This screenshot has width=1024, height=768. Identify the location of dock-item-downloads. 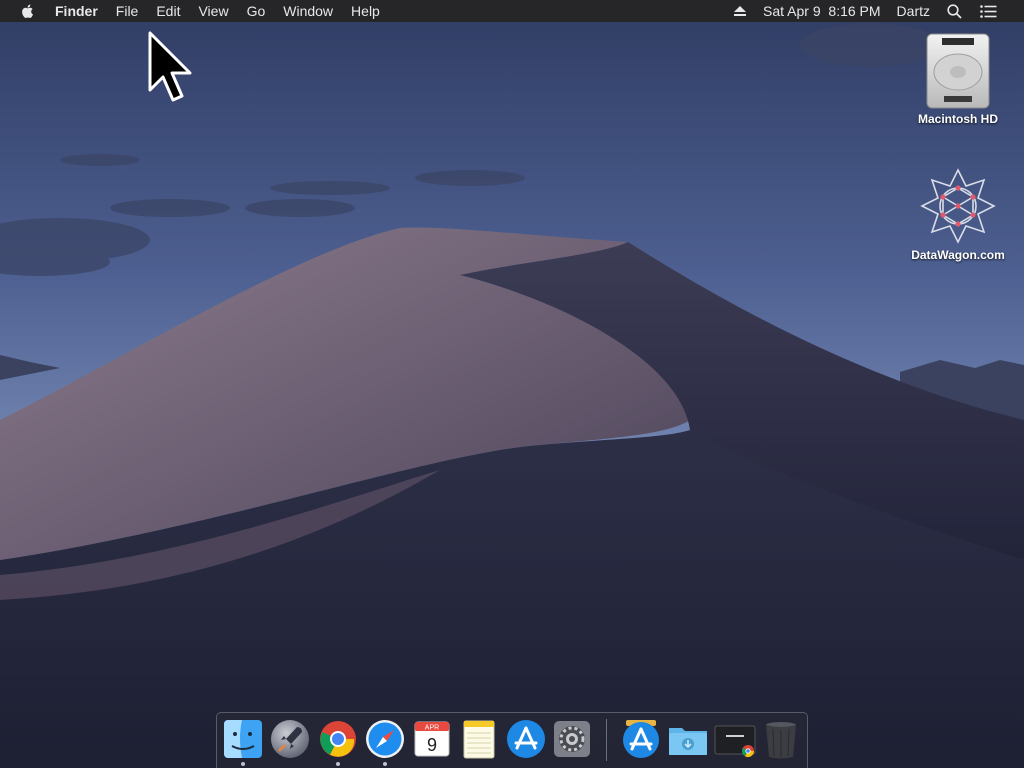
(688, 739).